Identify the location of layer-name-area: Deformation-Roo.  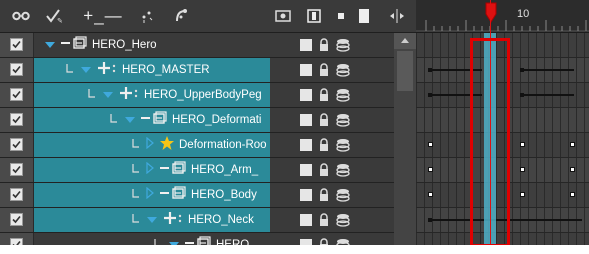
(152, 145).